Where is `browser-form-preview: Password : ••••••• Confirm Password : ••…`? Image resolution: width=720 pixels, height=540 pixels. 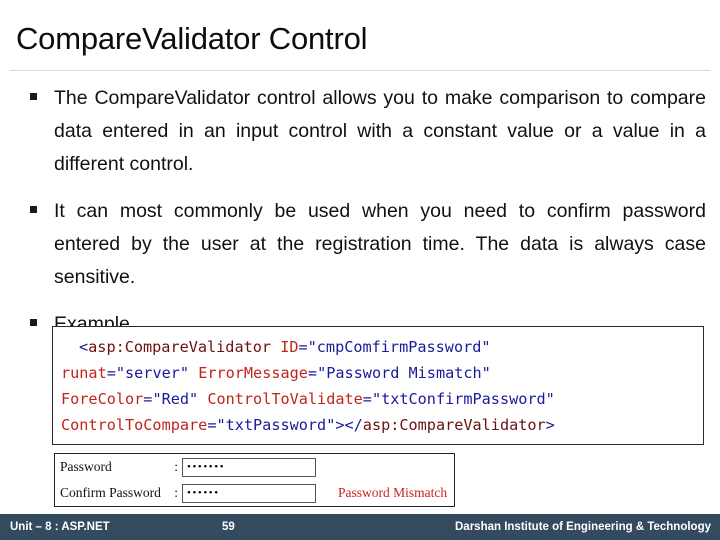
browser-form-preview: Password : ••••••• Confirm Password : ••… is located at coordinates (254, 480).